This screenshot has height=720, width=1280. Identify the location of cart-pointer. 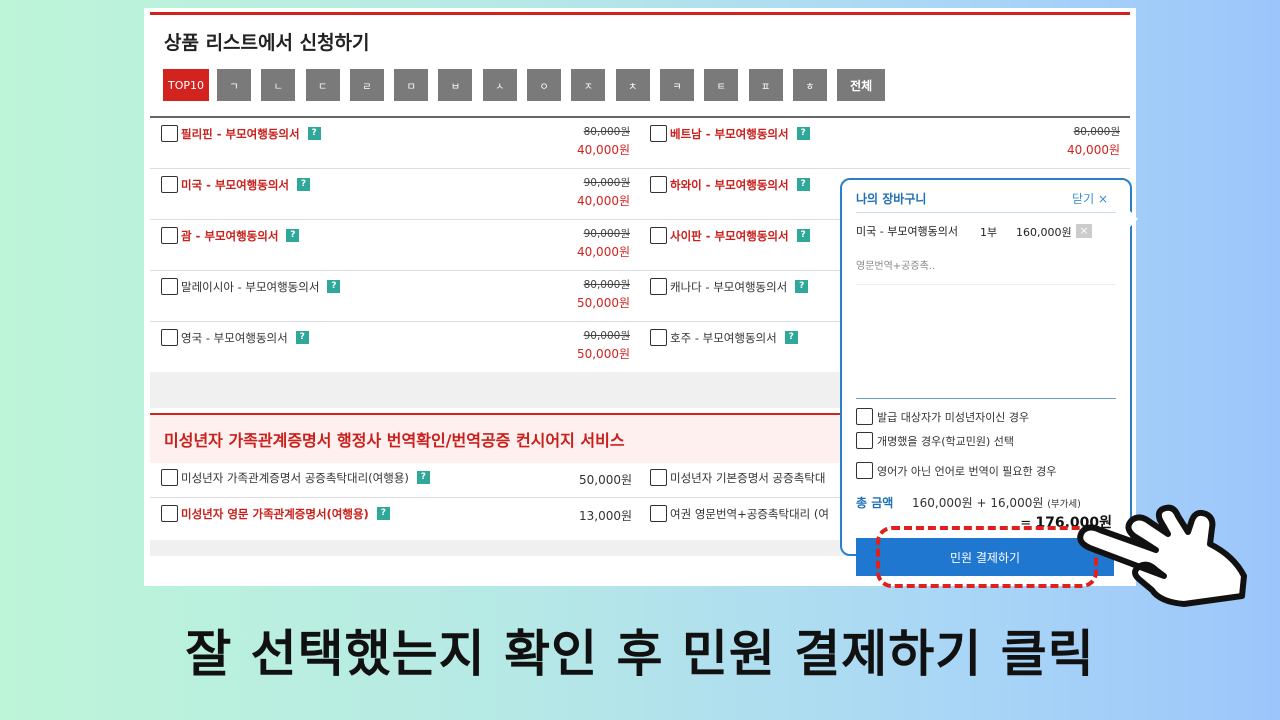
(1133, 219).